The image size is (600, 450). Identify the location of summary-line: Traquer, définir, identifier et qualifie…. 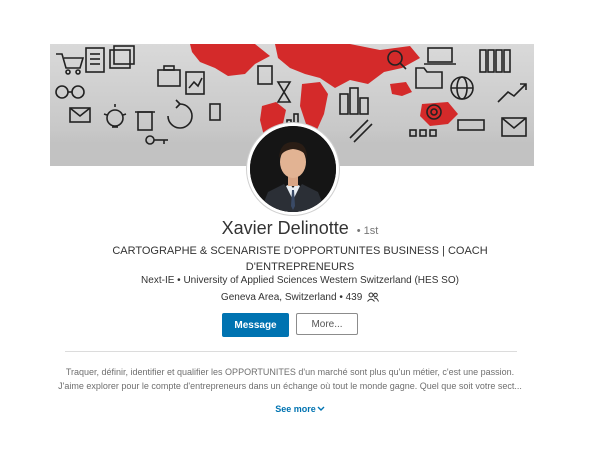
(290, 372).